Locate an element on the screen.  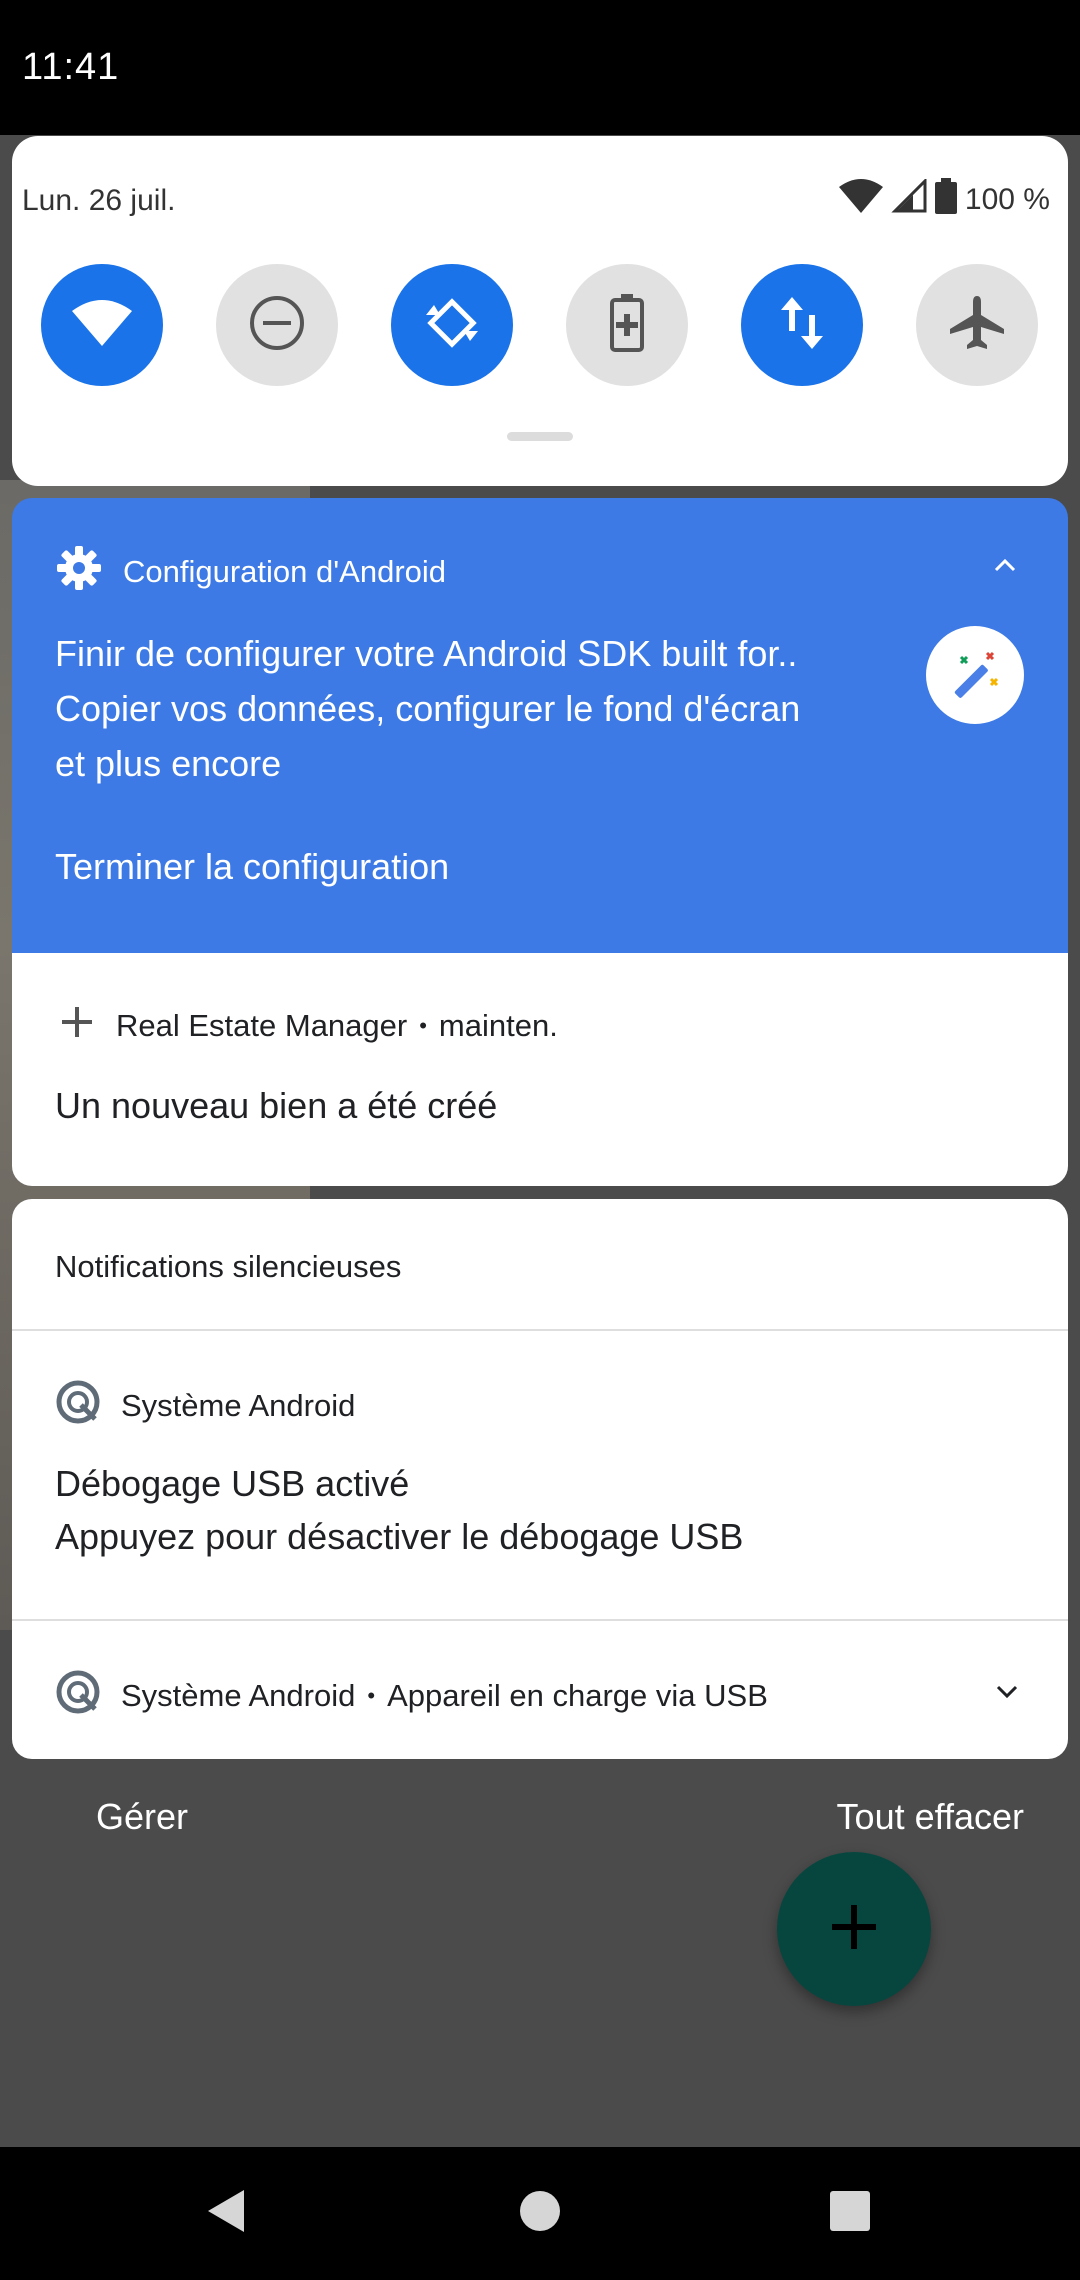
home-button is located at coordinates (540, 2213).